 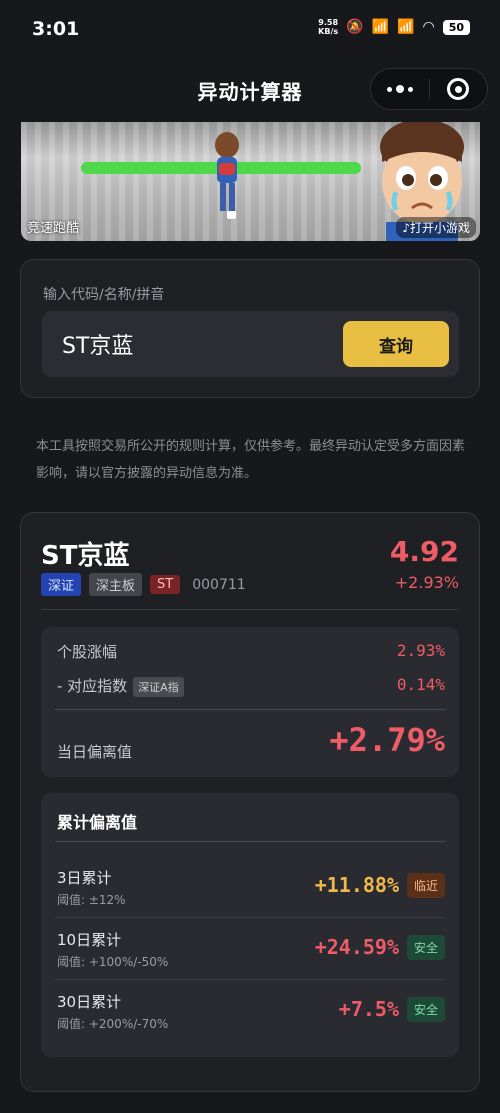 What do you see at coordinates (426, 582) in the screenshot?
I see `stock-change: +2.93%` at bounding box center [426, 582].